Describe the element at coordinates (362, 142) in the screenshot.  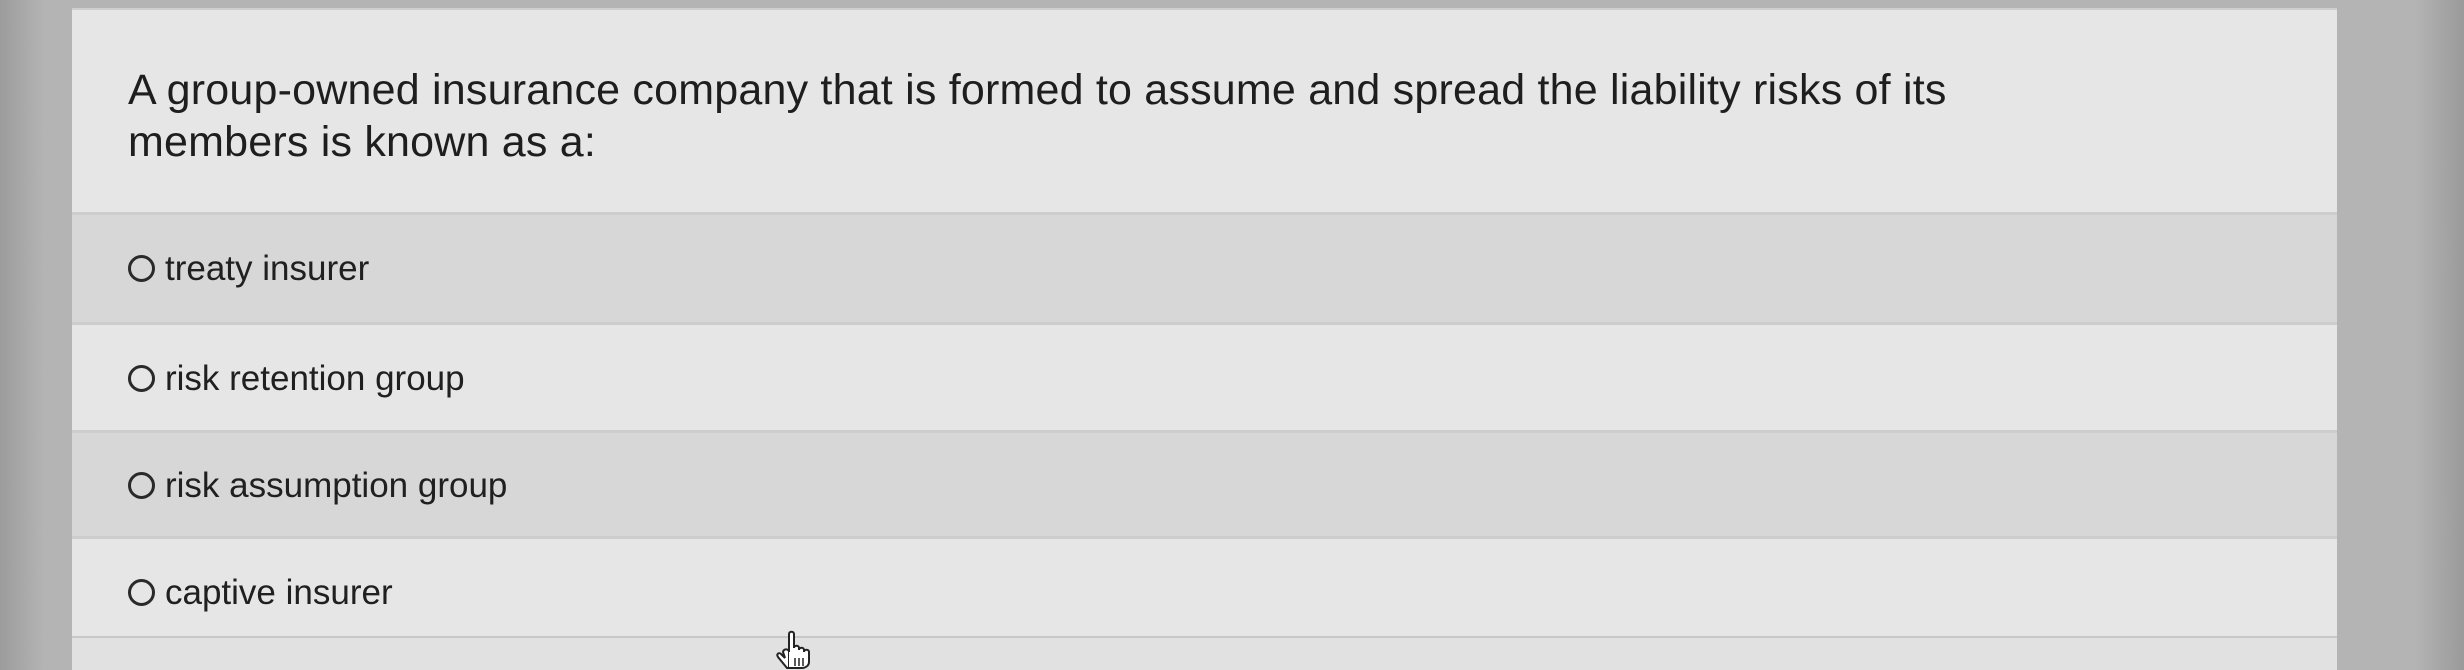
I see `question-line-2: members is known as a:` at that location.